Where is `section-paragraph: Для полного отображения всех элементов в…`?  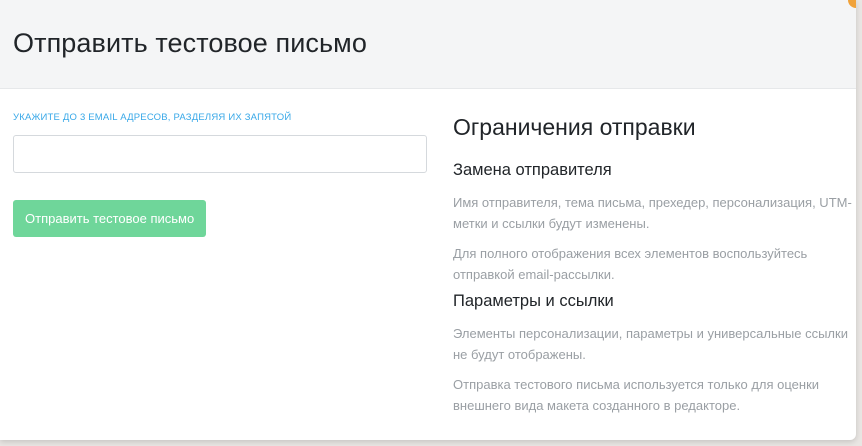 section-paragraph: Для полного отображения всех элементов в… is located at coordinates (630, 264).